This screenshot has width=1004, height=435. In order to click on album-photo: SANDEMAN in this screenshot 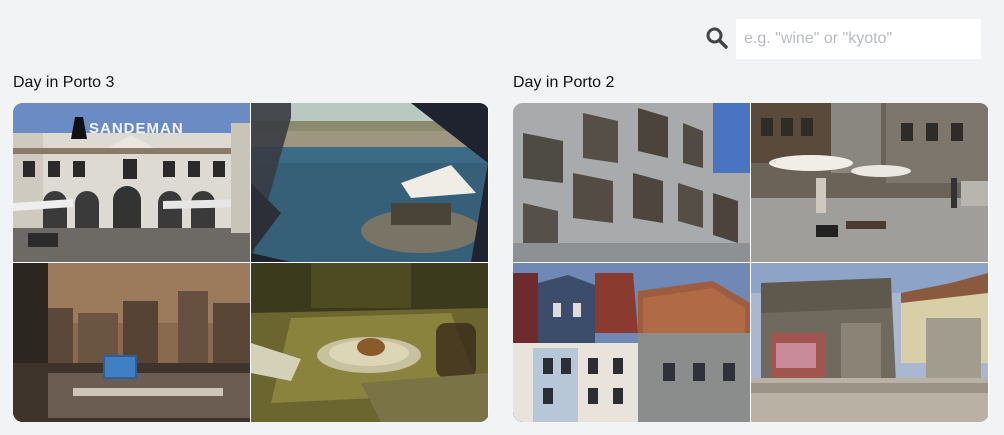, I will do `click(131, 182)`.